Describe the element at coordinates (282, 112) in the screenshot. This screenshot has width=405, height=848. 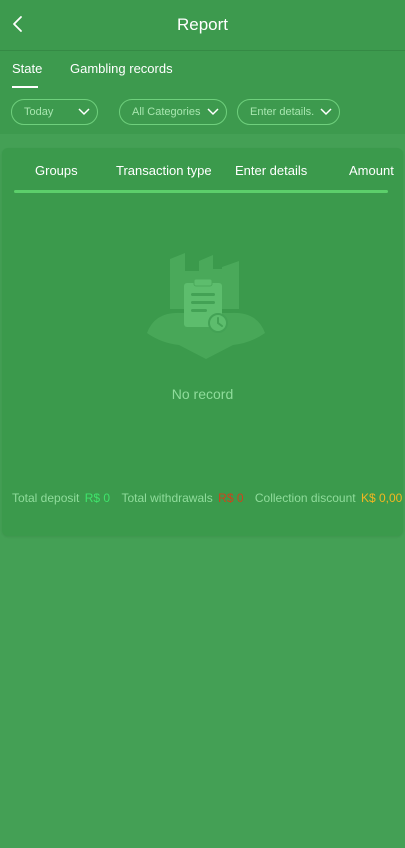
I see `details-filter-placeholder: Enter details.` at that location.